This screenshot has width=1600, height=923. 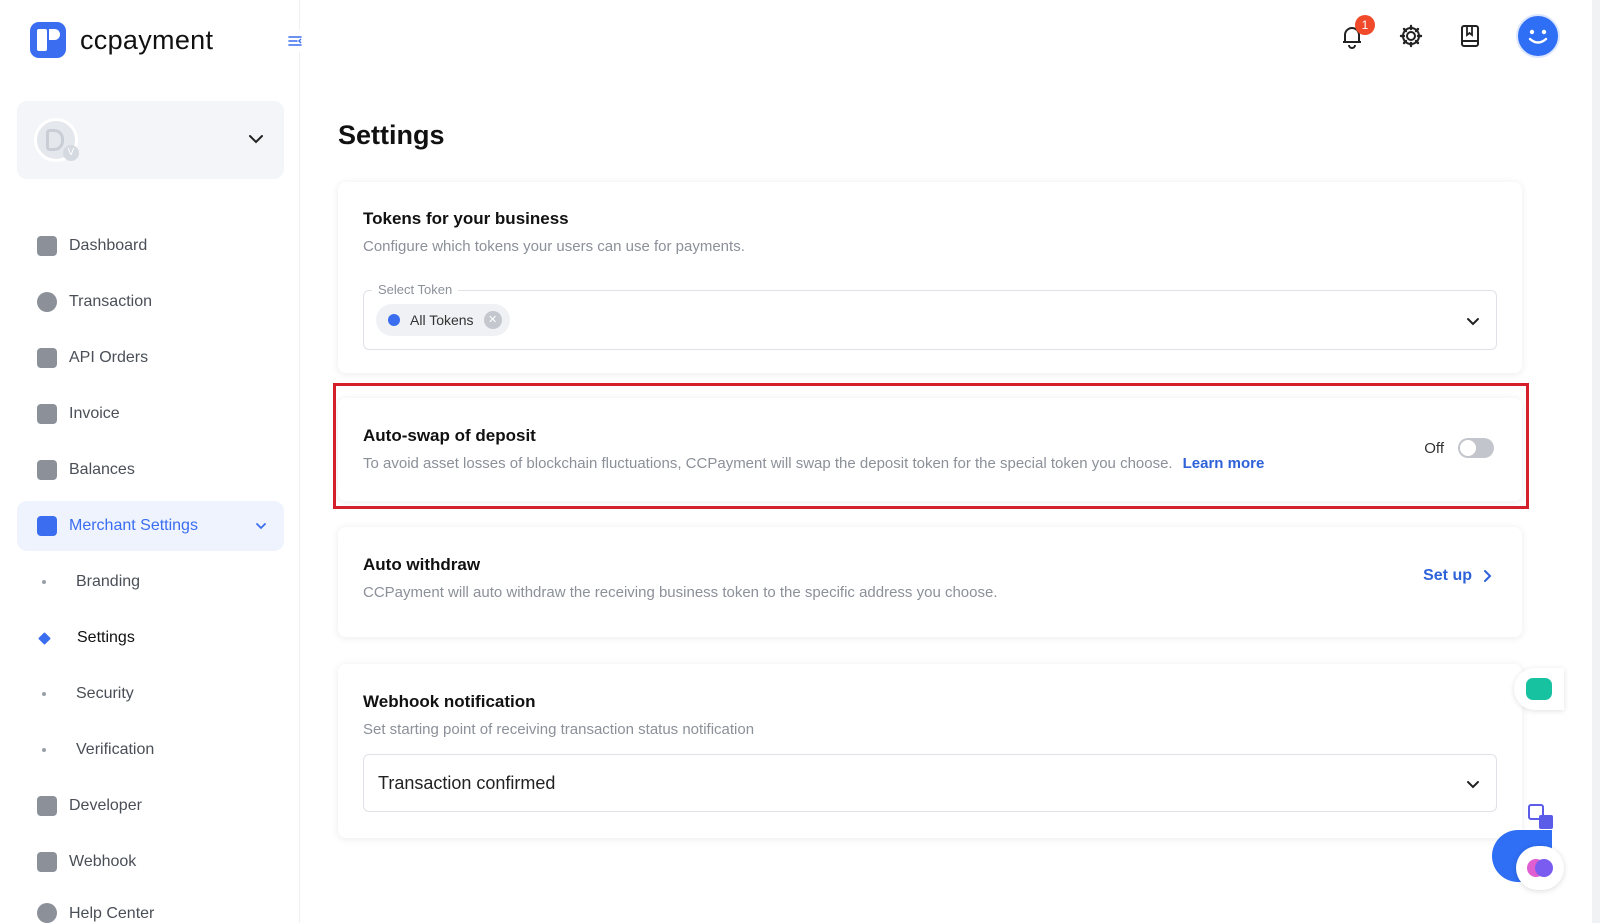 What do you see at coordinates (150, 470) in the screenshot?
I see `sidebar-item-balances: Balances` at bounding box center [150, 470].